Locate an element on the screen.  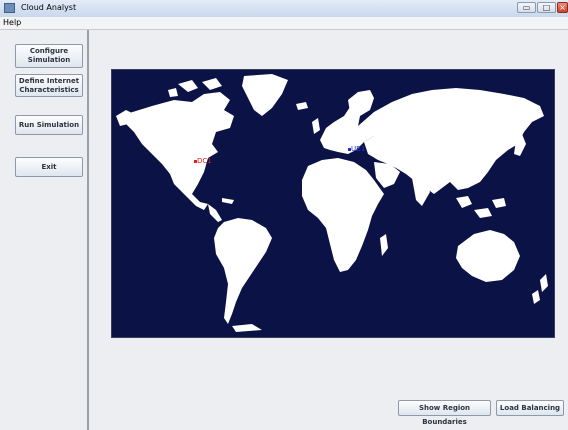
load-balancing-button: Load Balancing is located at coordinates (530, 408).